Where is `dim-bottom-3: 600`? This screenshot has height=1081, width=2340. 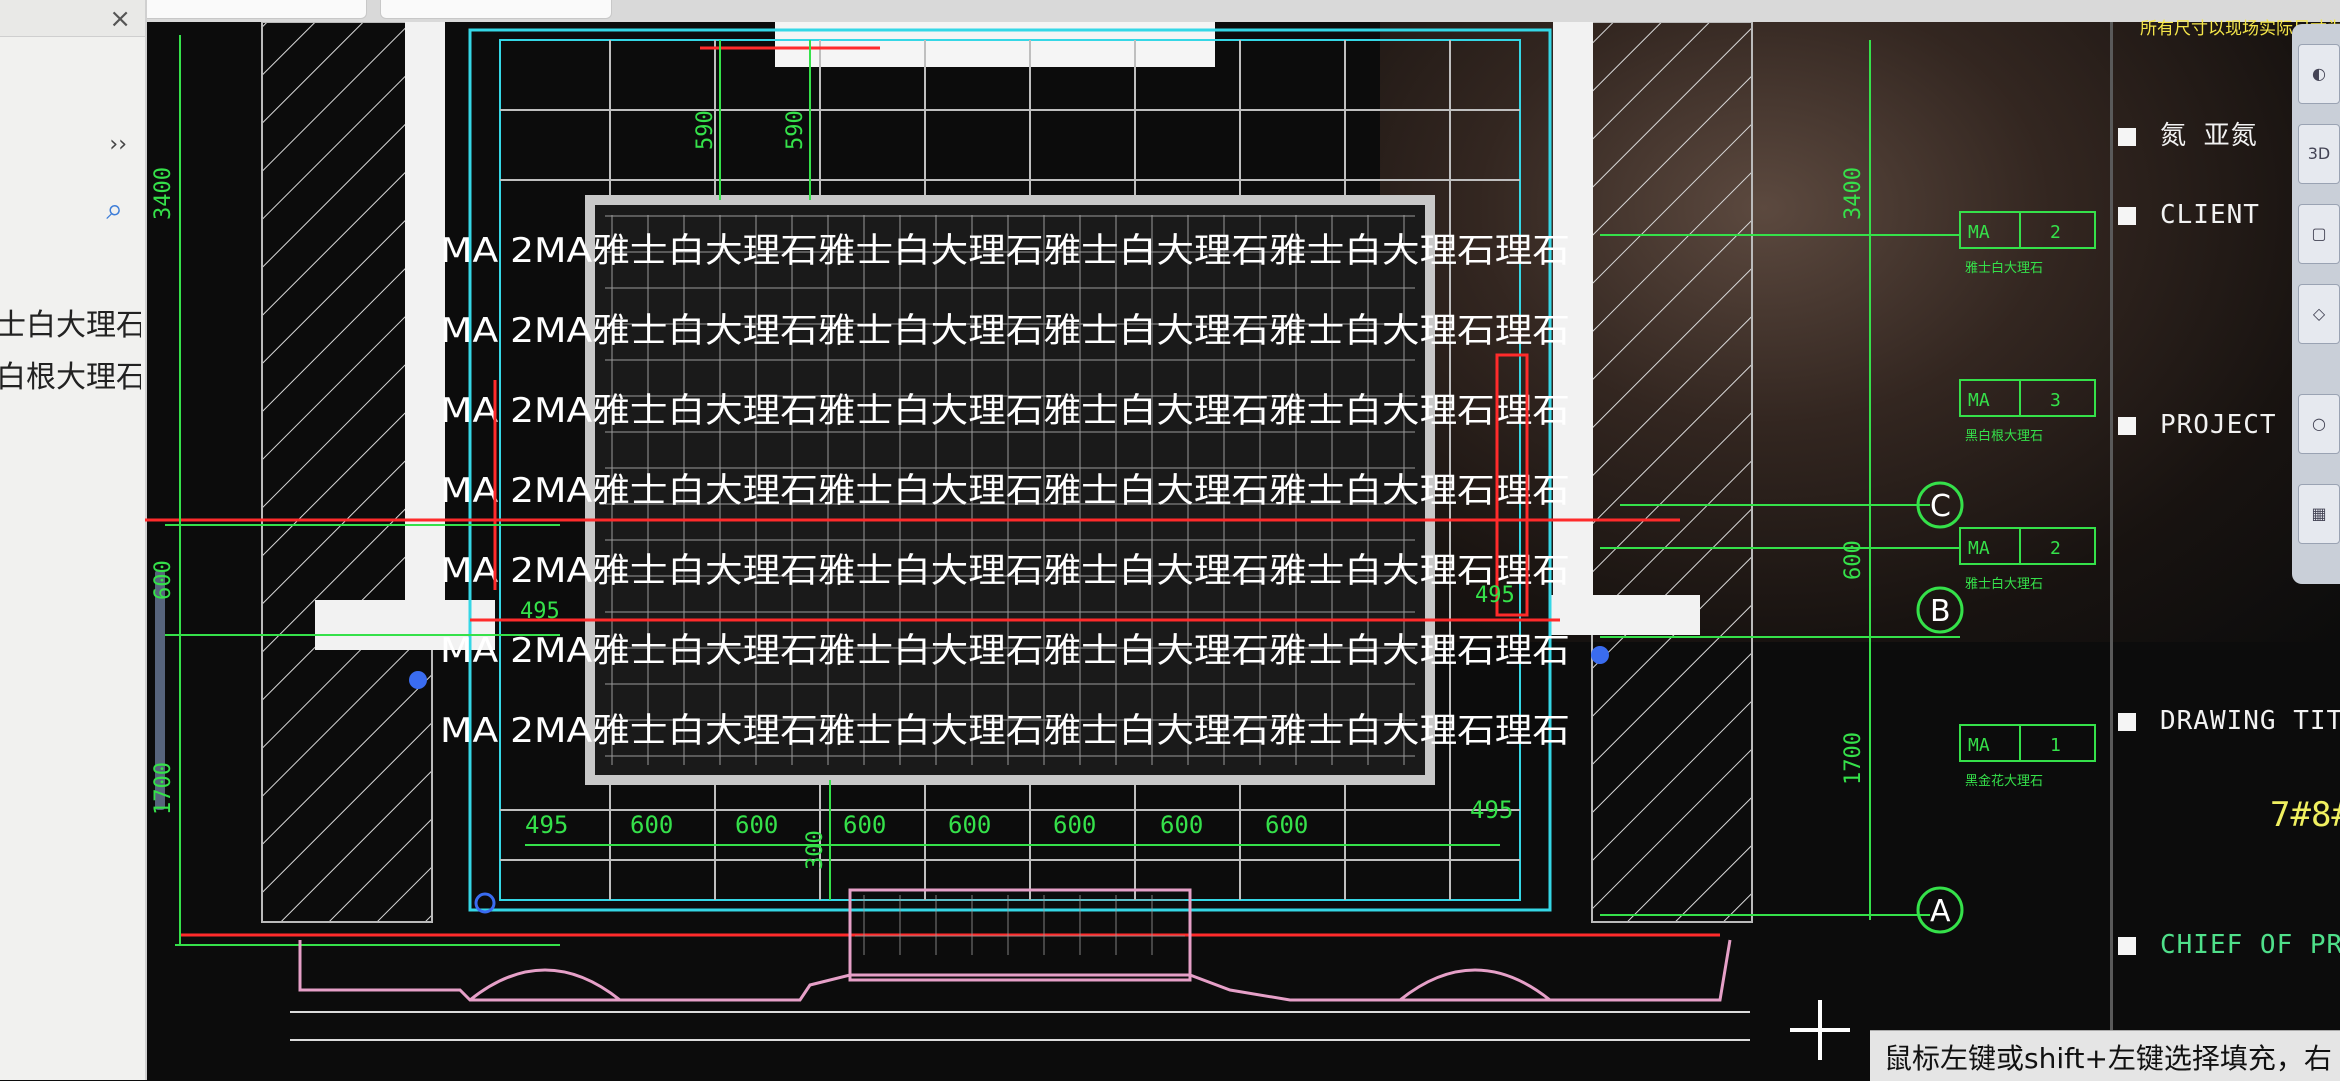 dim-bottom-3: 600 is located at coordinates (756, 825).